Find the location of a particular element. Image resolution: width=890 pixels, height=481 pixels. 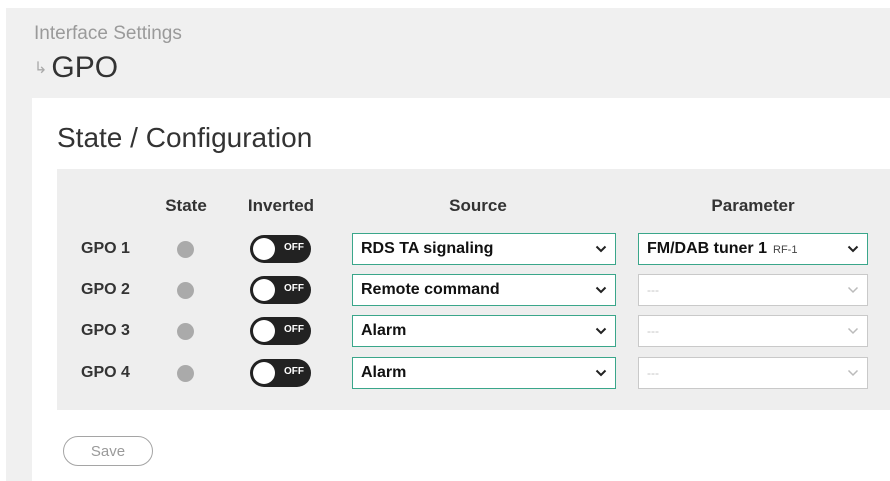

inverted-toggle-gpo-3: OFF is located at coordinates (280, 331).